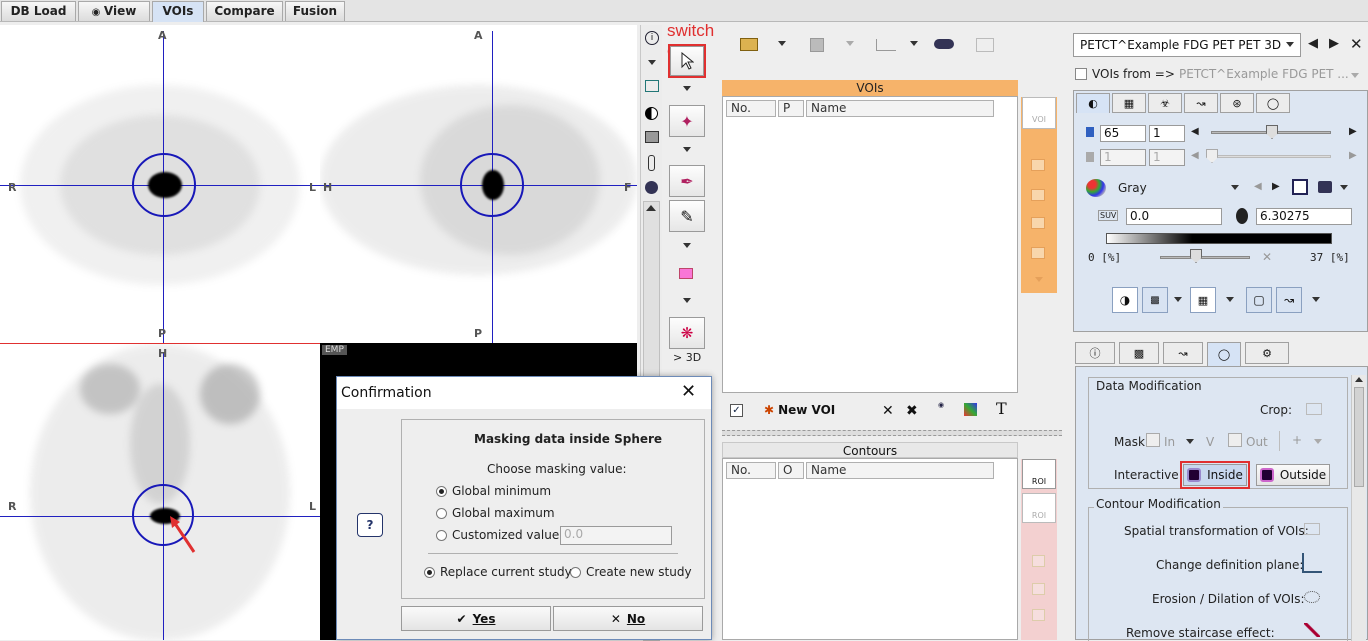 Image resolution: width=1368 pixels, height=641 pixels. What do you see at coordinates (1183, 353) in the screenshot?
I see `tab-curves: ↝` at bounding box center [1183, 353].